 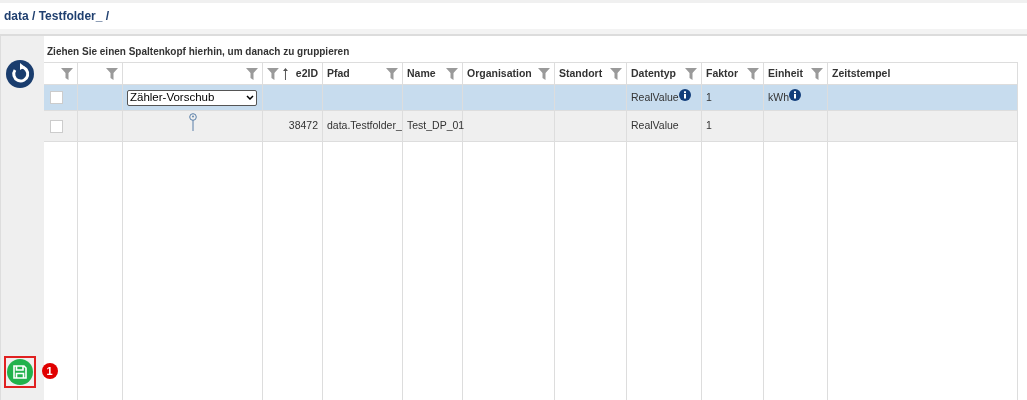 What do you see at coordinates (653, 73) in the screenshot?
I see `column-header: Datentyp` at bounding box center [653, 73].